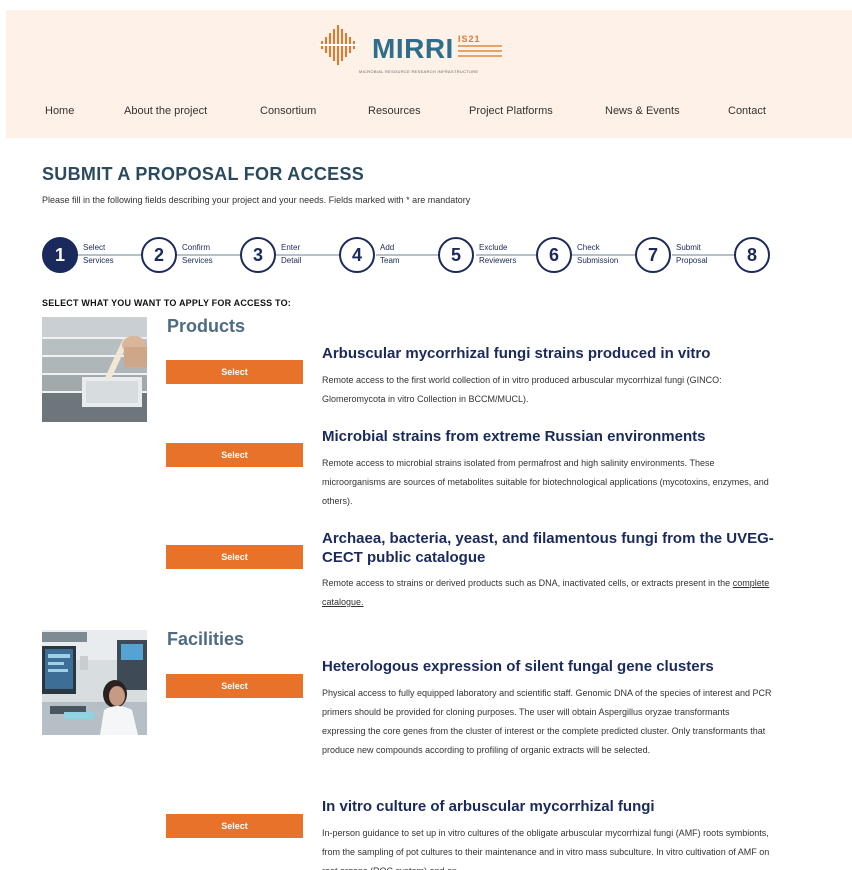  I want to click on nav-resources: Resources, so click(394, 111).